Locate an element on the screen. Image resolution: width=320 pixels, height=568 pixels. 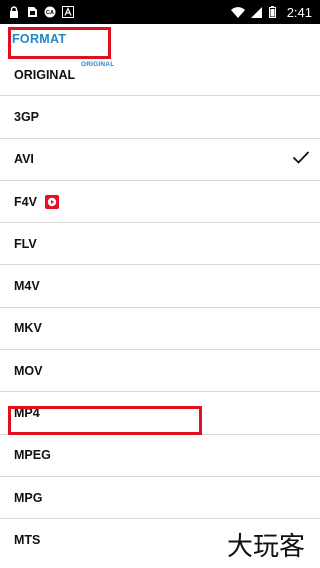
format-option-mpg: MPG is located at coordinates (160, 498).